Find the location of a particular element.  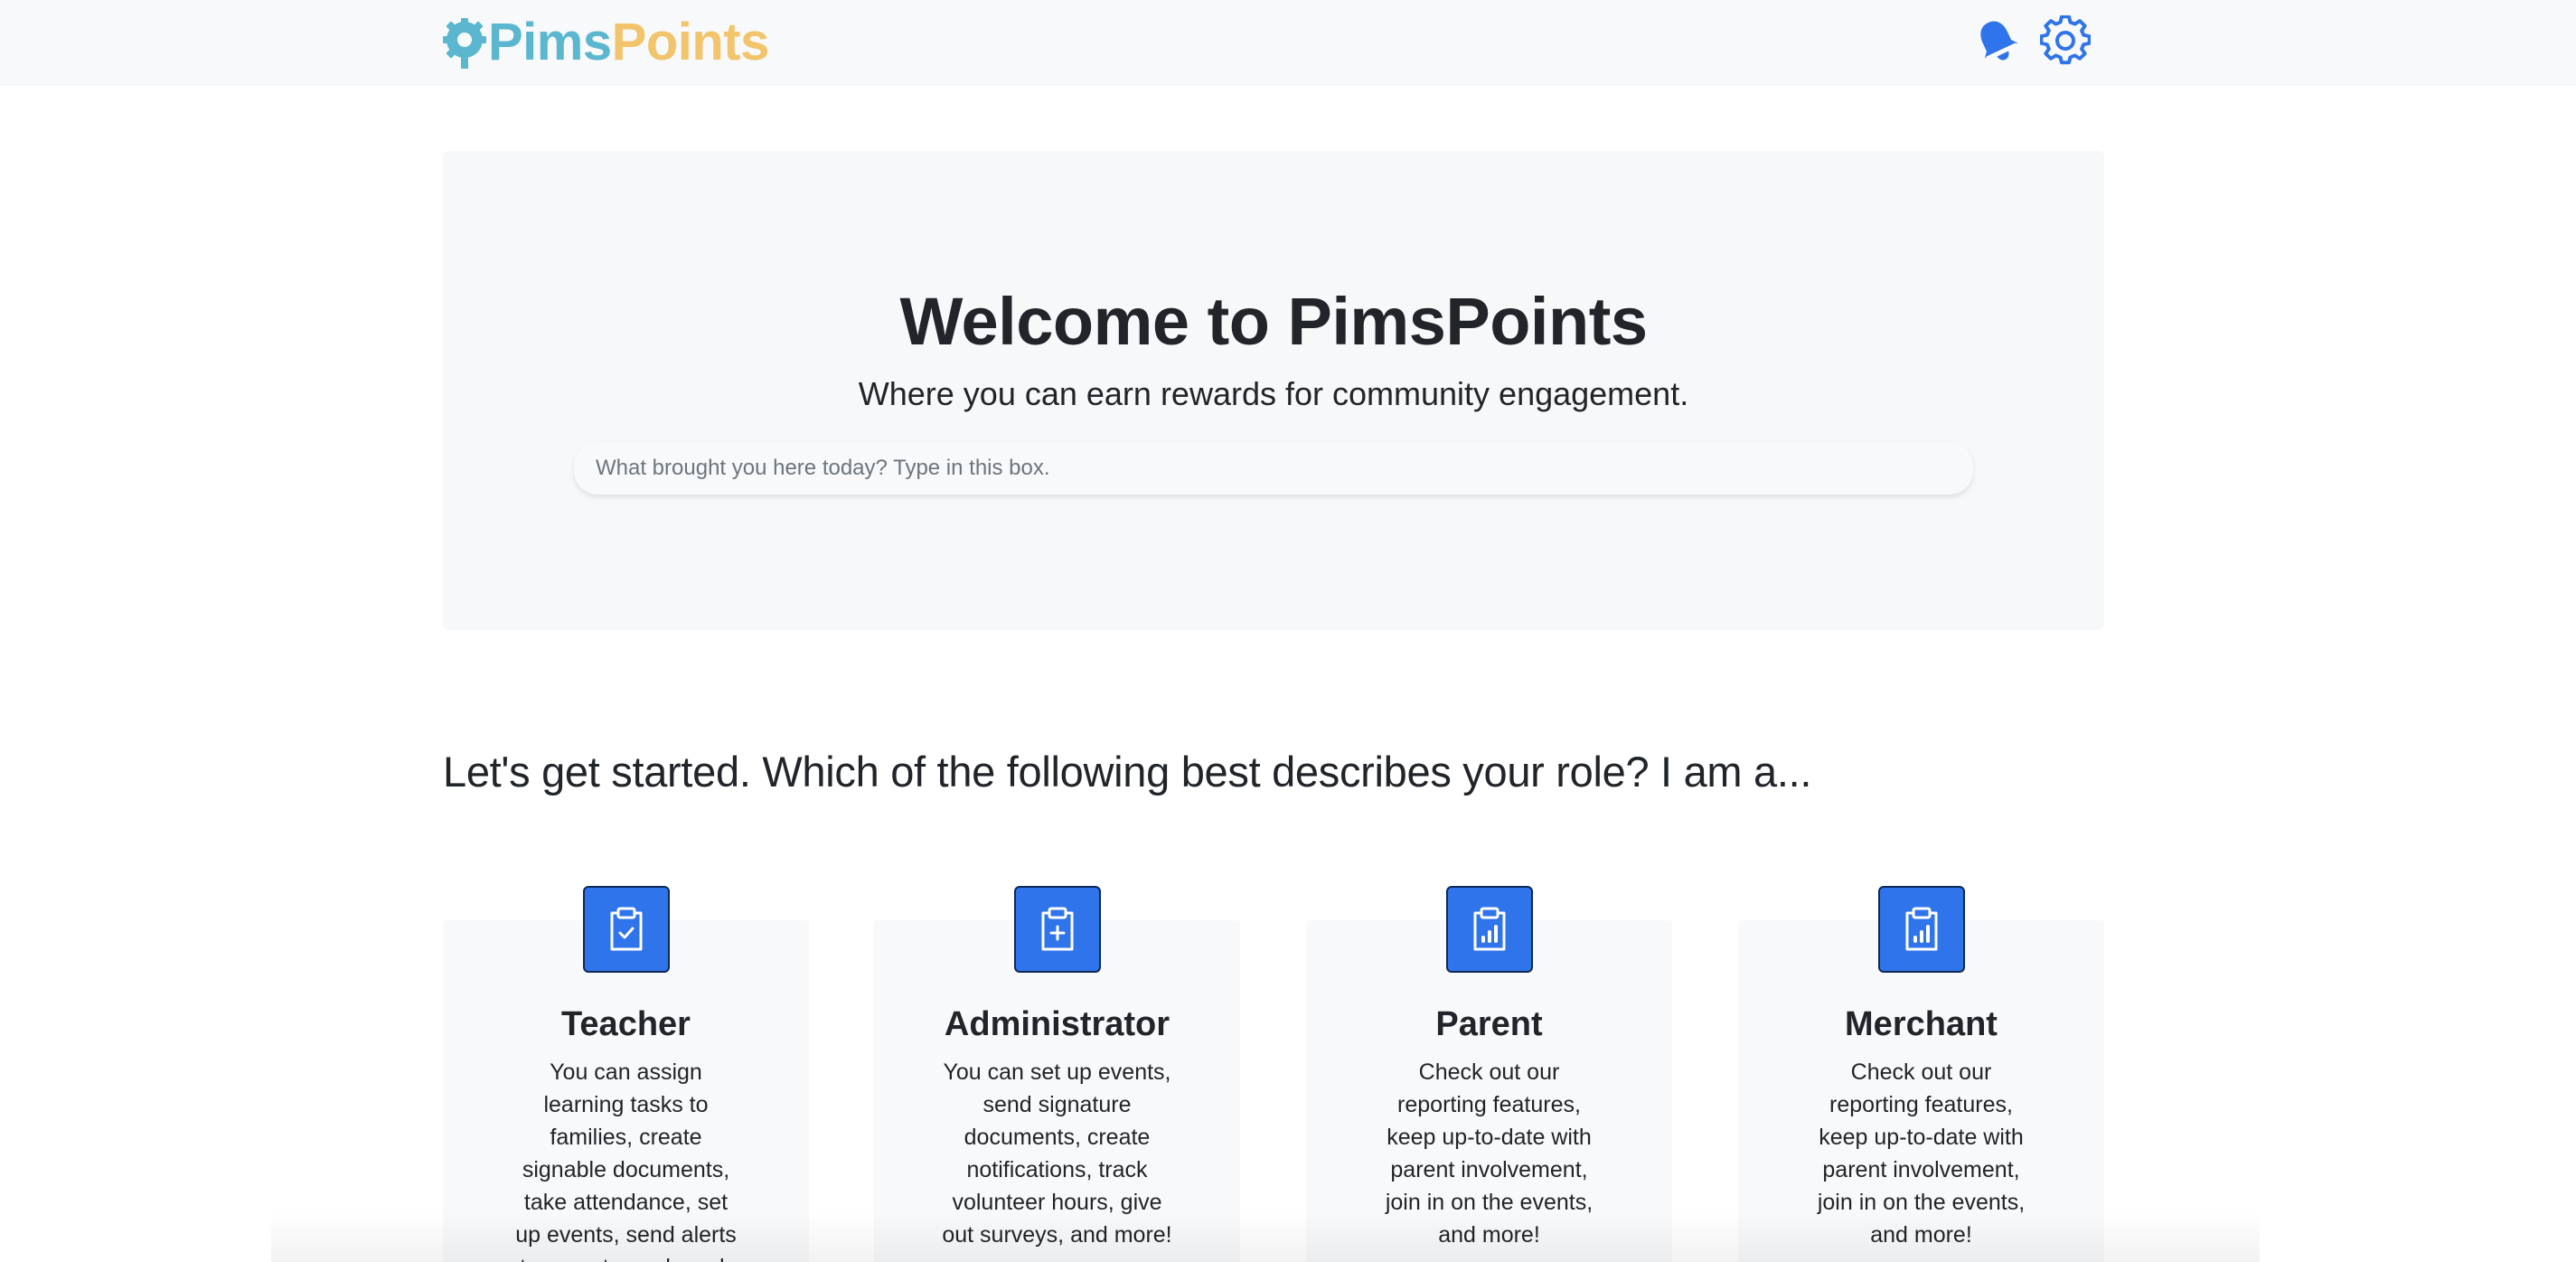

bell-icon is located at coordinates (1999, 41).